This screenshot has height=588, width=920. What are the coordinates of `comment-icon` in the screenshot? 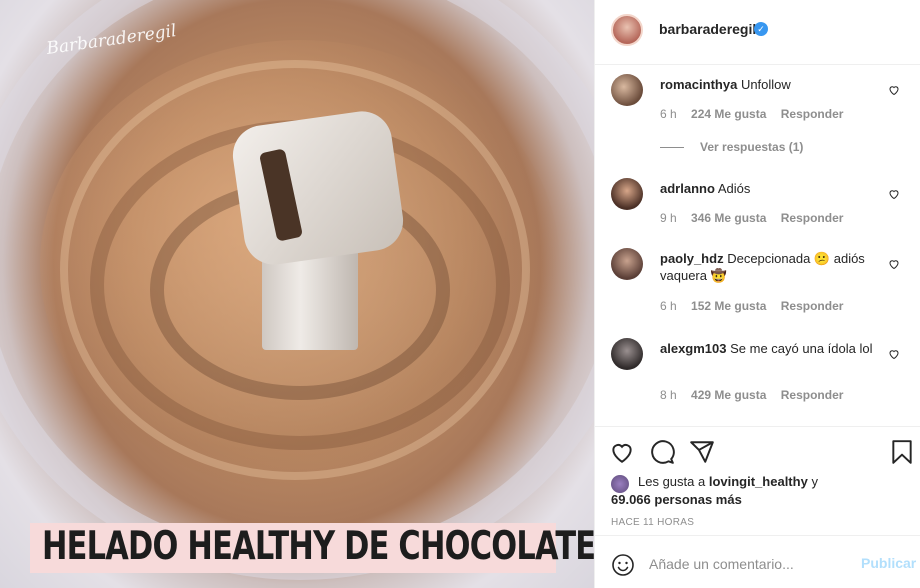 It's located at (662, 452).